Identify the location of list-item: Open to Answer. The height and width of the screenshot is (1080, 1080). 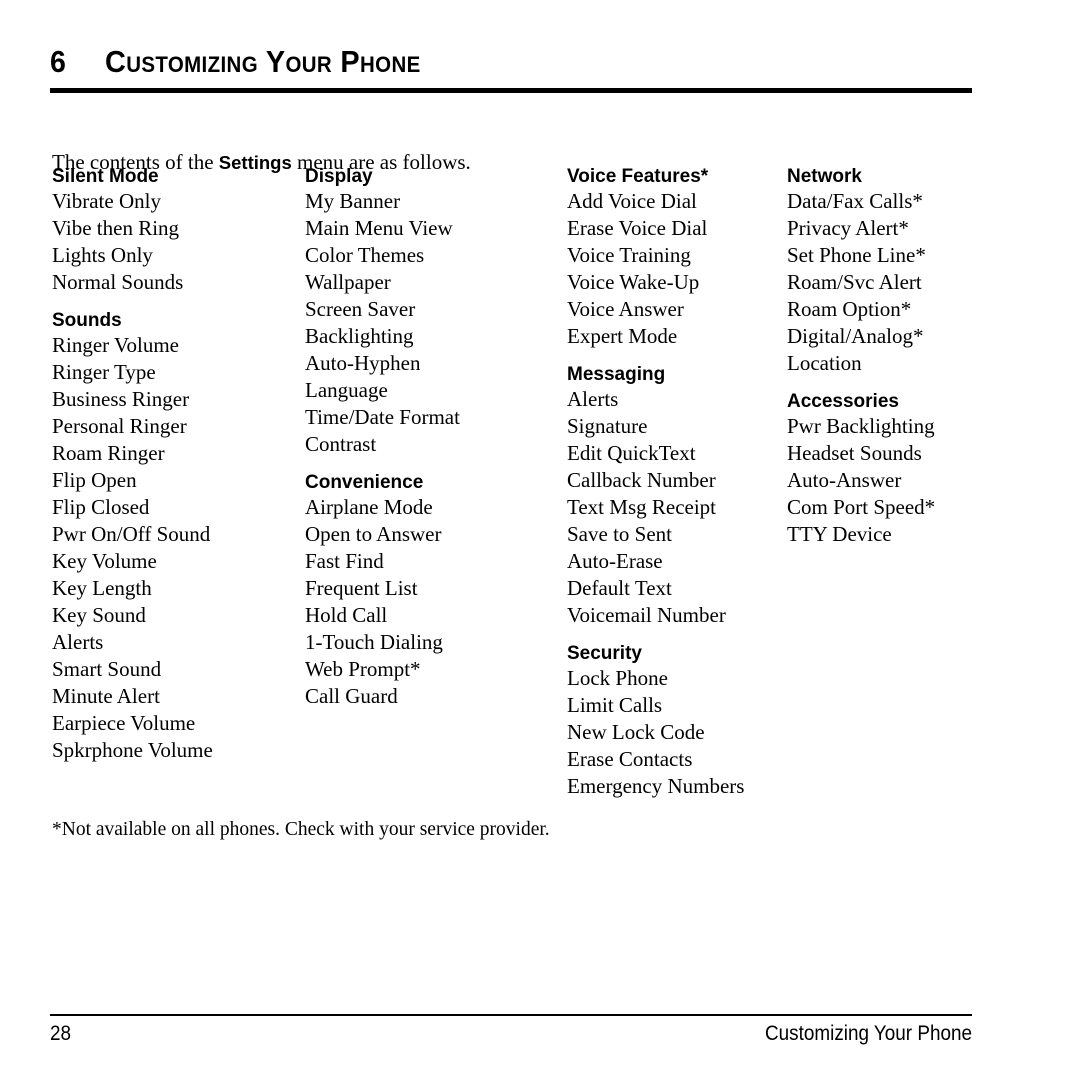
(373, 534).